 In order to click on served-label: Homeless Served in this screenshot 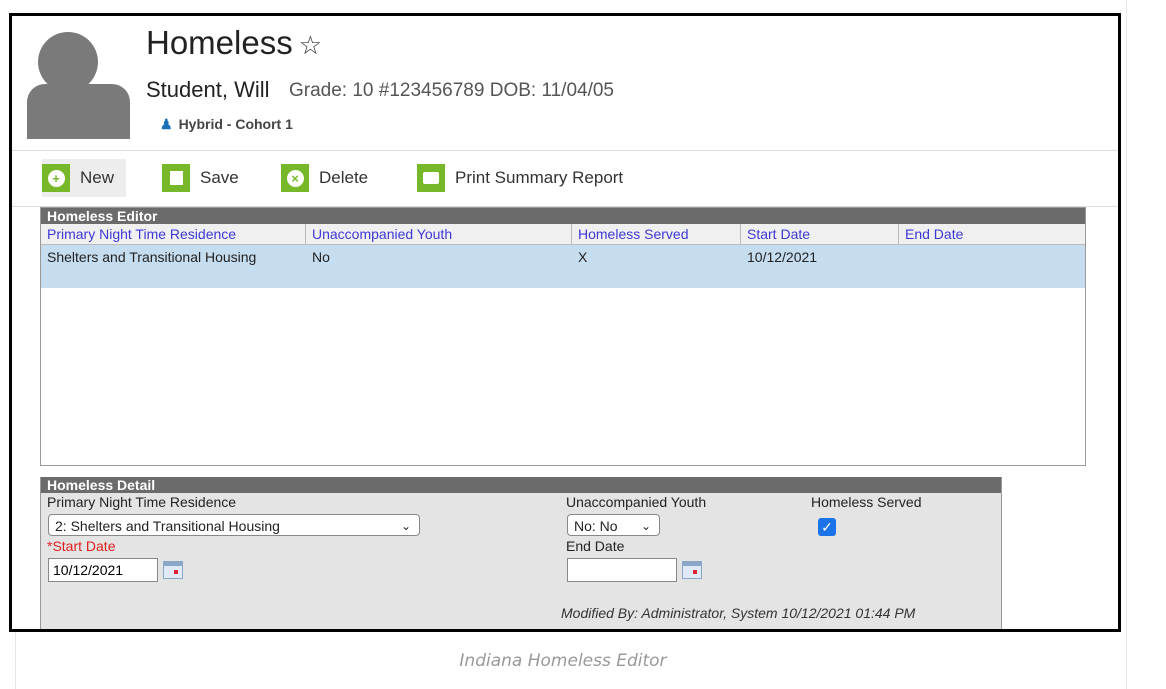, I will do `click(866, 502)`.